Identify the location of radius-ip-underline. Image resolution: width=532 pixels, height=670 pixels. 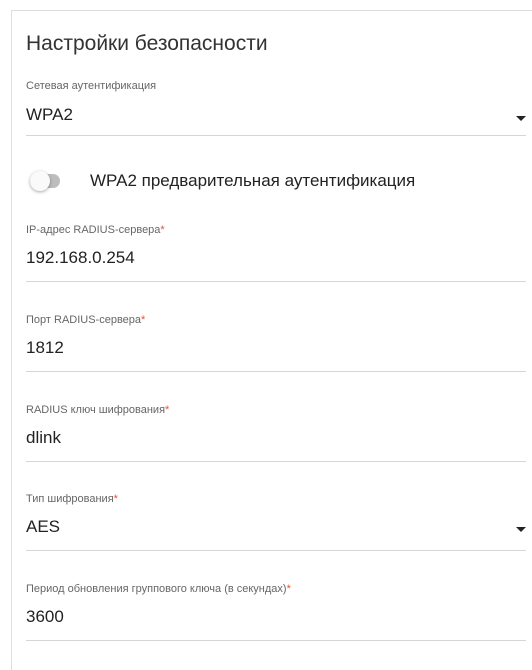
(276, 281).